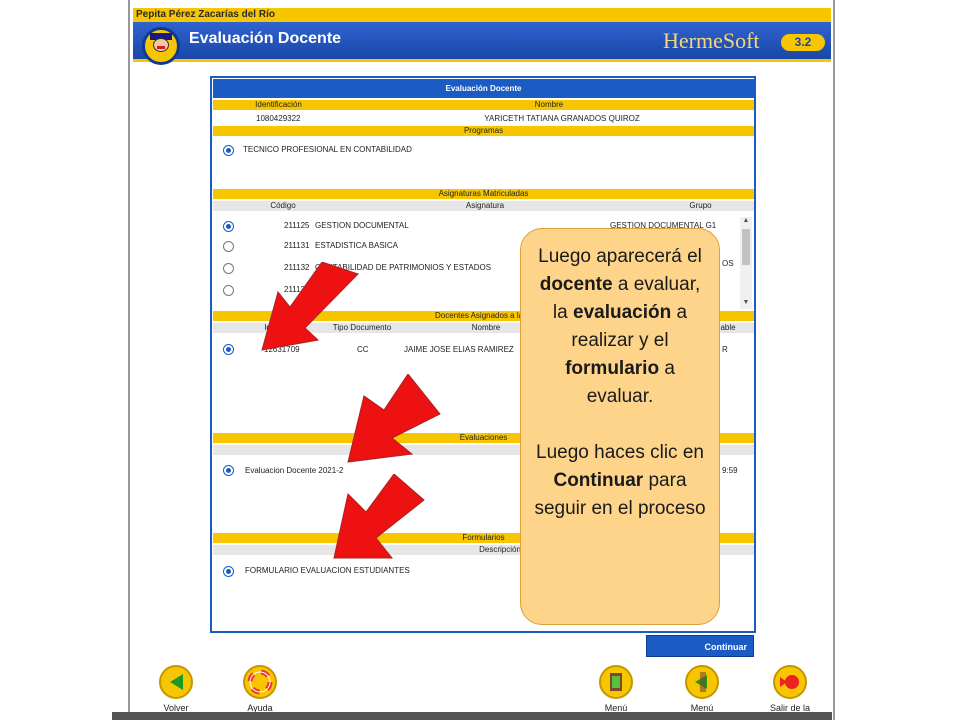  What do you see at coordinates (562, 118) in the screenshot?
I see `student-name: YARICETH TATIANA GRANADOS QUIROZ` at bounding box center [562, 118].